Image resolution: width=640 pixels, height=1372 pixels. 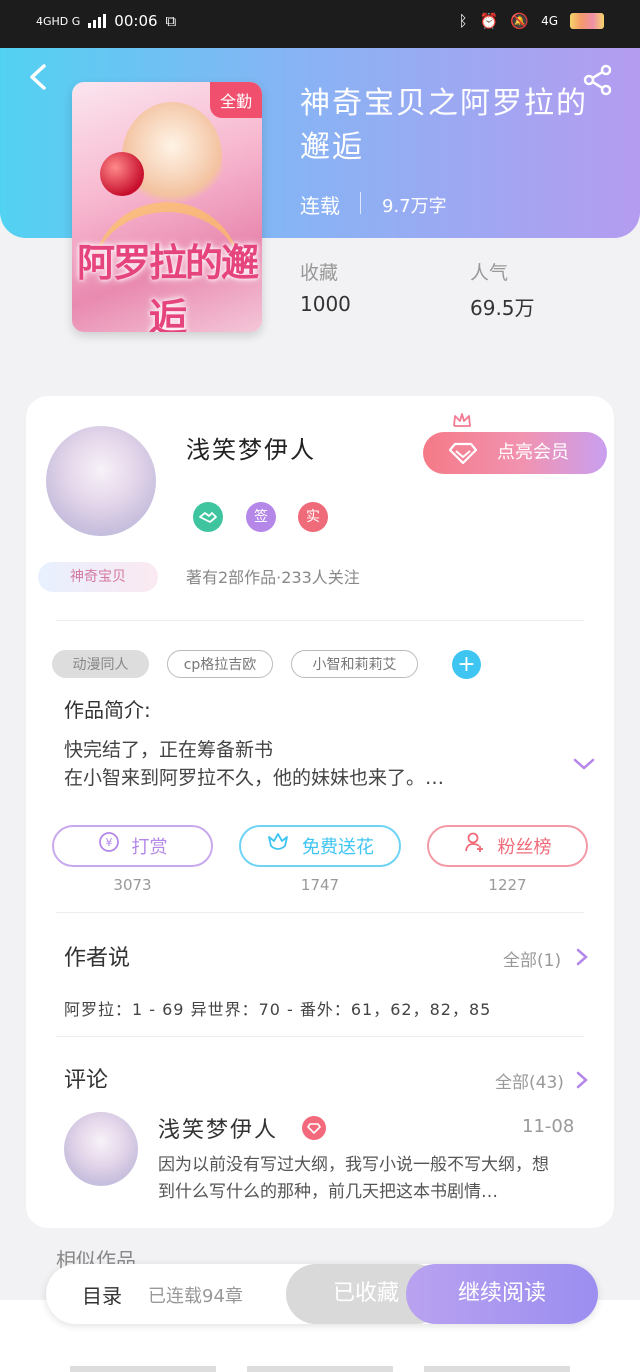 What do you see at coordinates (354, 664) in the screenshot?
I see `tag-item: 小智和莉莉艾` at bounding box center [354, 664].